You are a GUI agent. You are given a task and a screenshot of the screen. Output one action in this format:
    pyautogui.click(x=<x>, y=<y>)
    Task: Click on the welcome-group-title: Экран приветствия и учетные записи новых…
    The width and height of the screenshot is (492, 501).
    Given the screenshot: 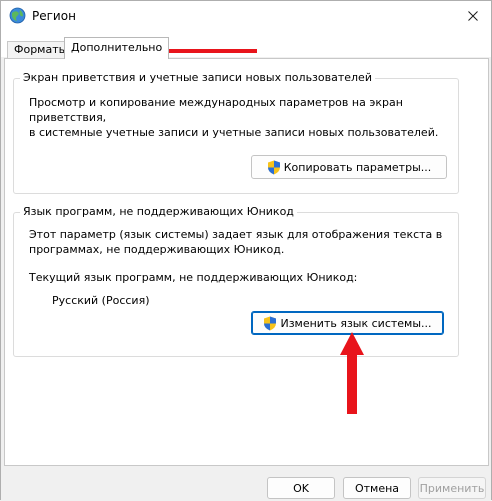 What is the action you would take?
    pyautogui.click(x=197, y=77)
    